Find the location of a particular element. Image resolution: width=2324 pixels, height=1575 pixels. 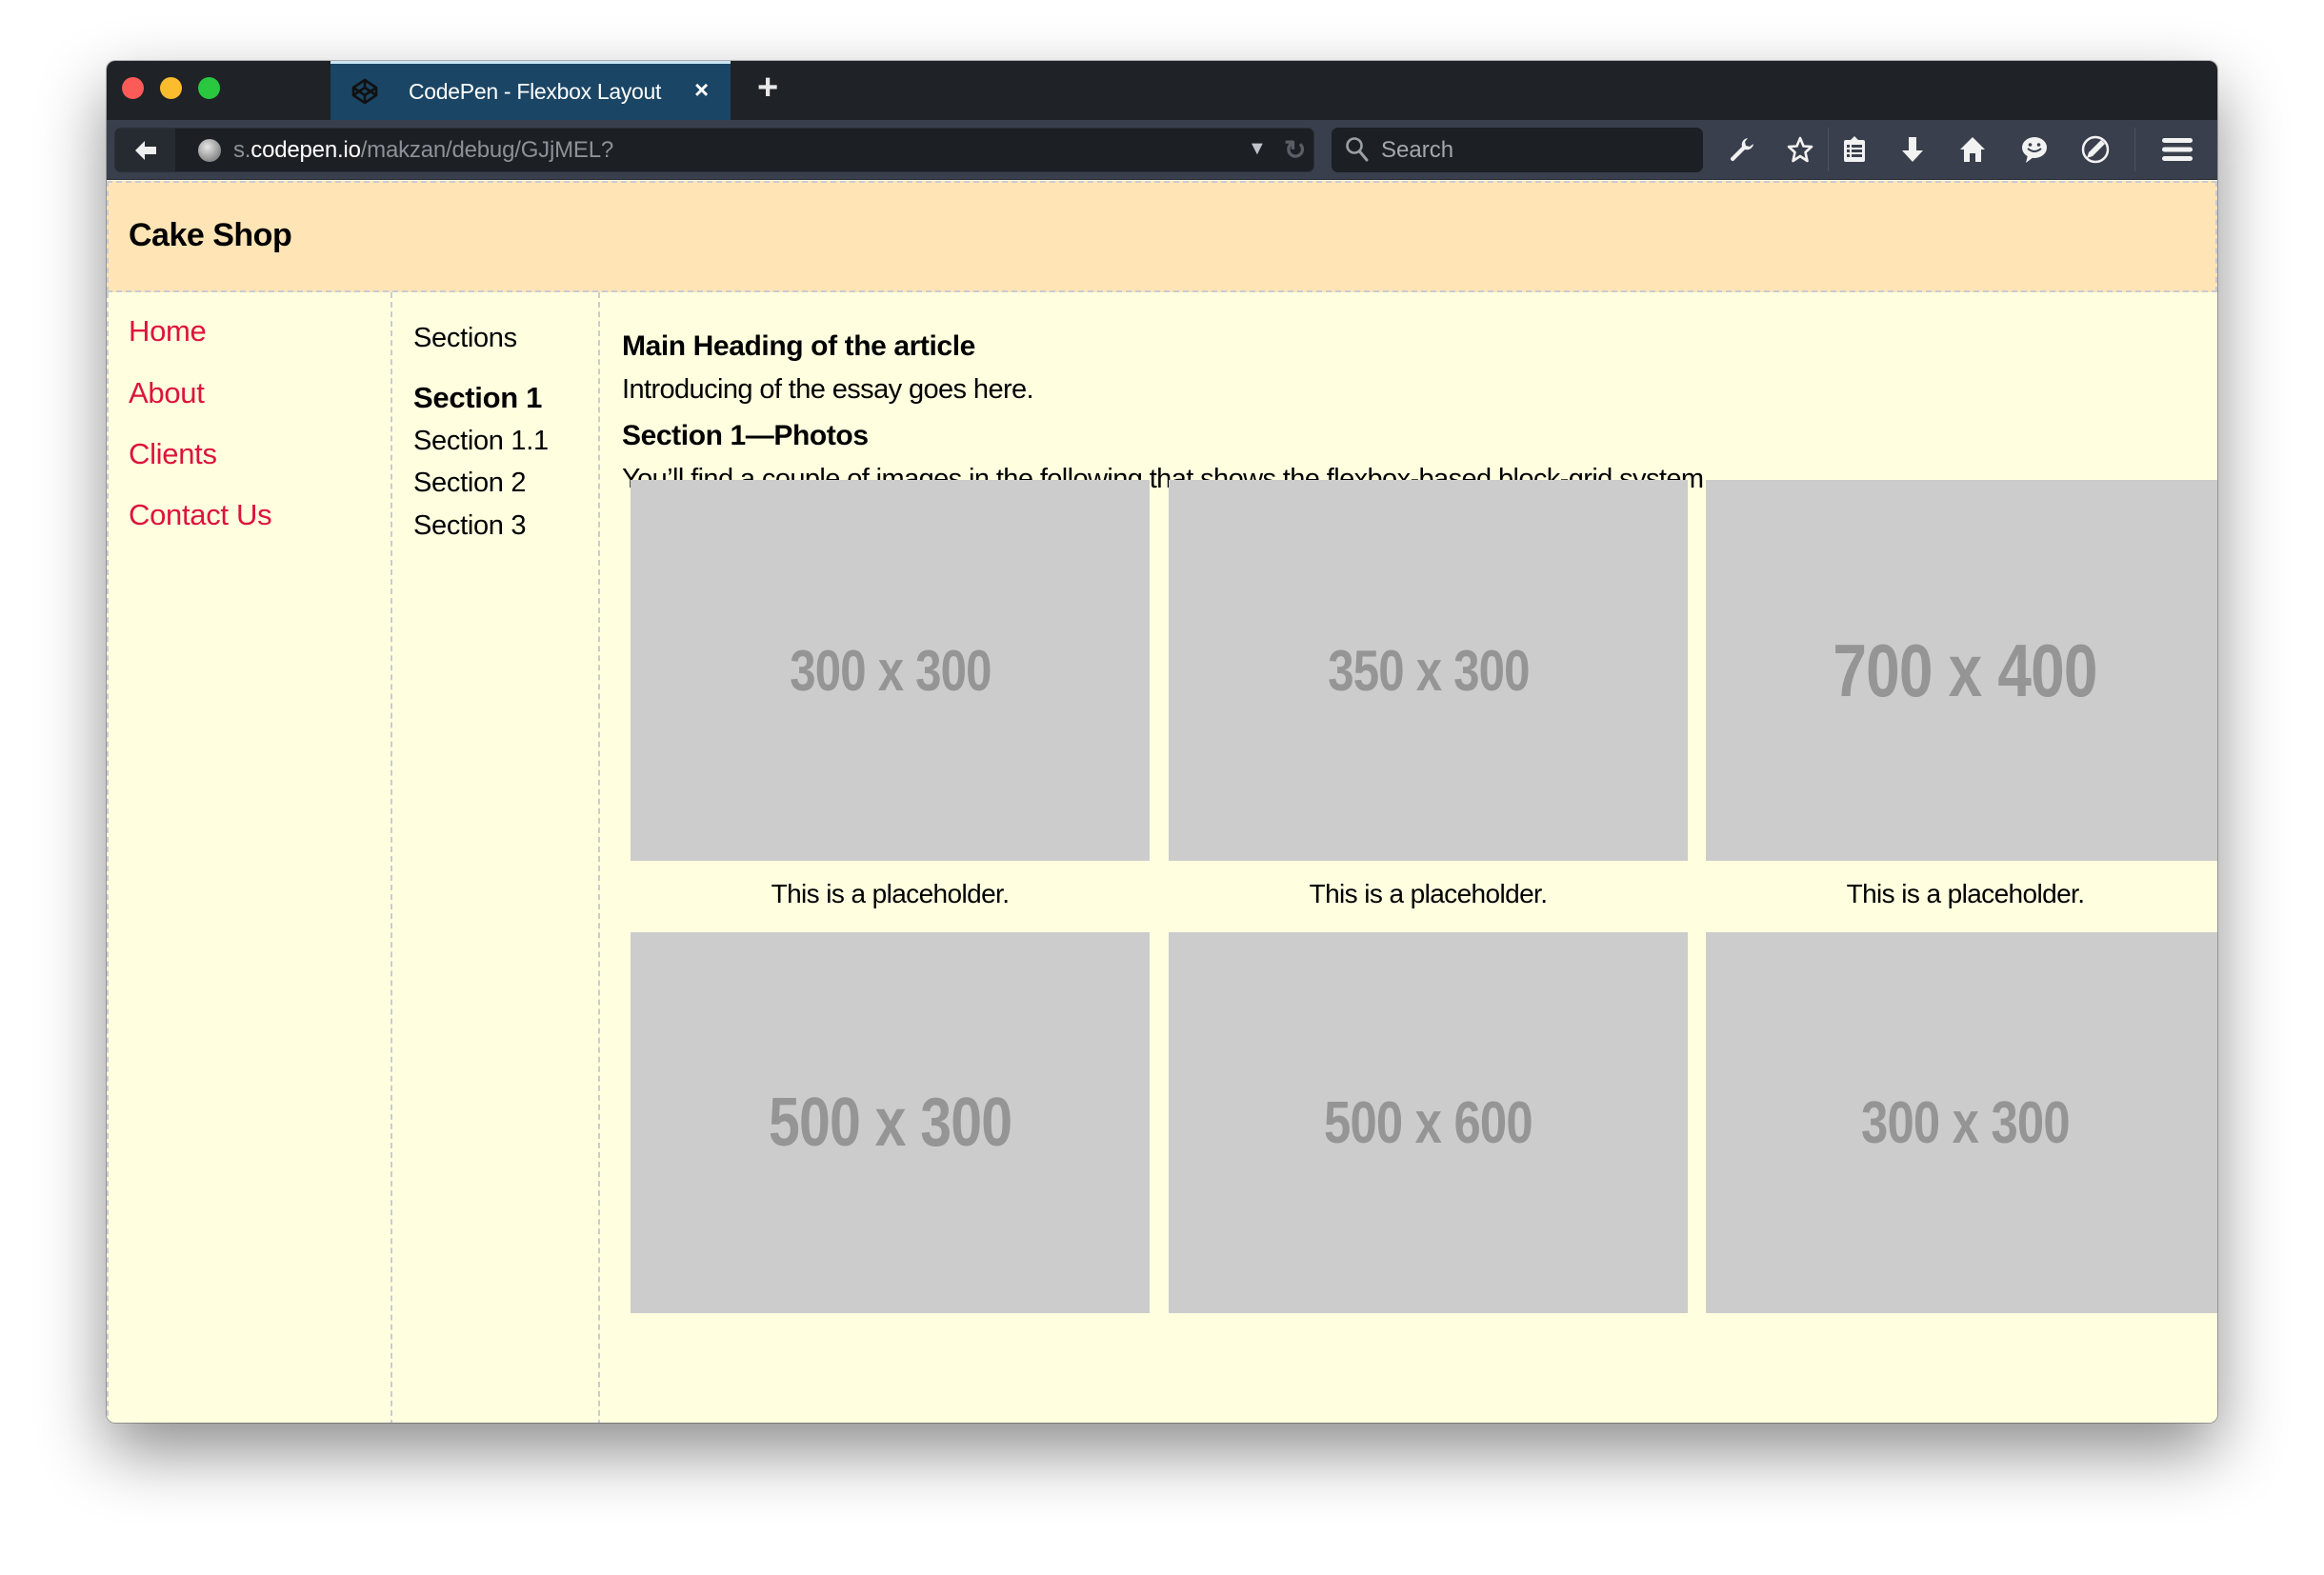

download-icon is located at coordinates (1912, 149).